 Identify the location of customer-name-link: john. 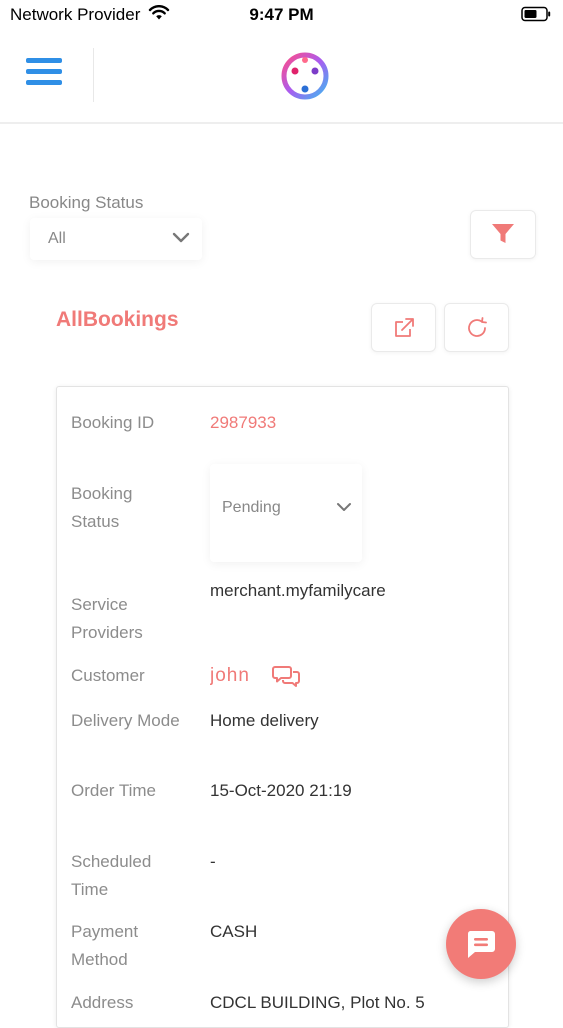
(230, 675).